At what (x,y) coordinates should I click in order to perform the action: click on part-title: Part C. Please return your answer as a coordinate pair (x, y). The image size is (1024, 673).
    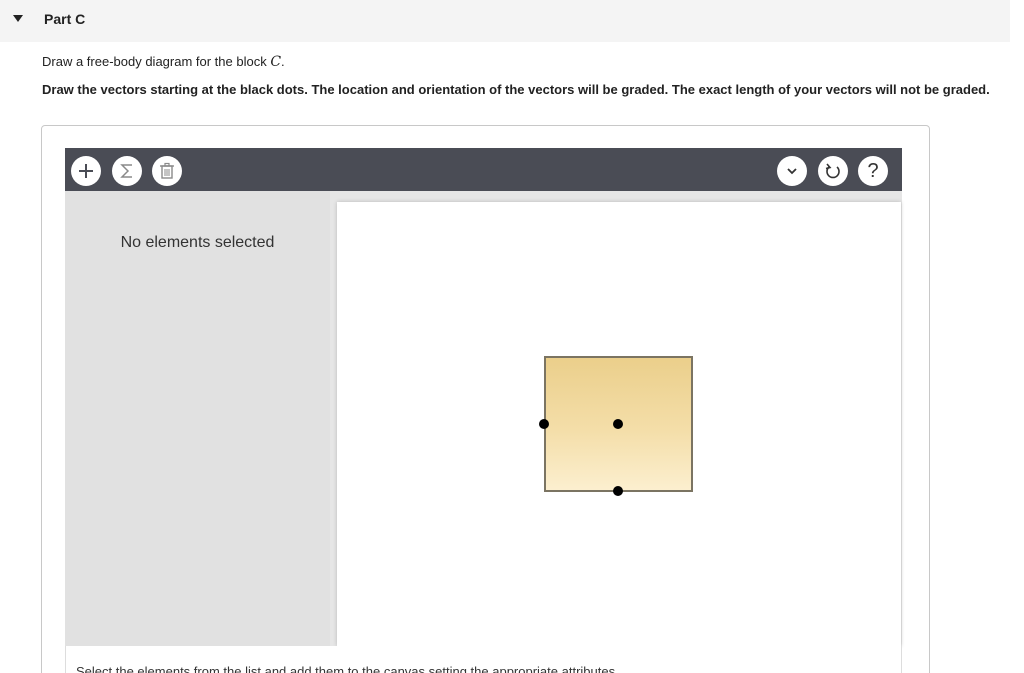
    Looking at the image, I should click on (65, 19).